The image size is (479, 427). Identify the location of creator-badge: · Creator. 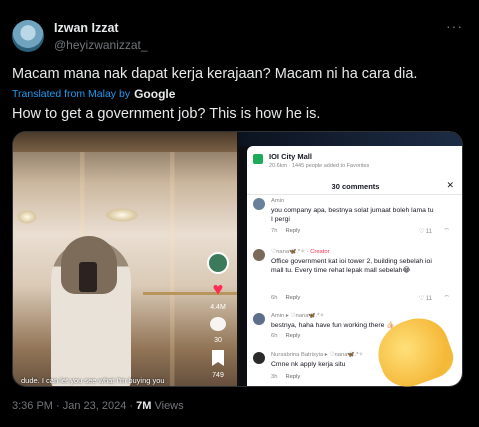
(318, 252).